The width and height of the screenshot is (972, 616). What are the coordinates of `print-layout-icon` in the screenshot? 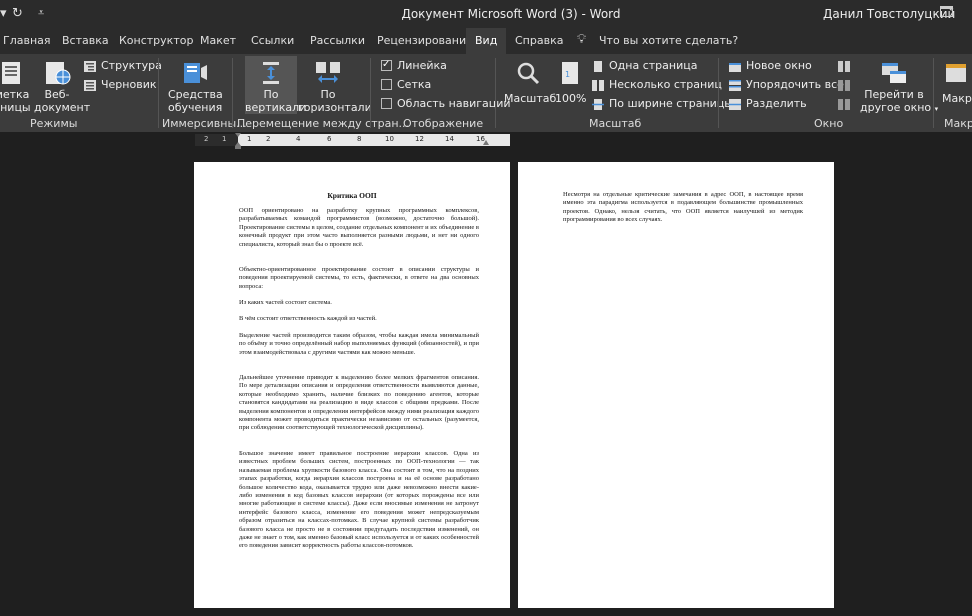 It's located at (13, 73).